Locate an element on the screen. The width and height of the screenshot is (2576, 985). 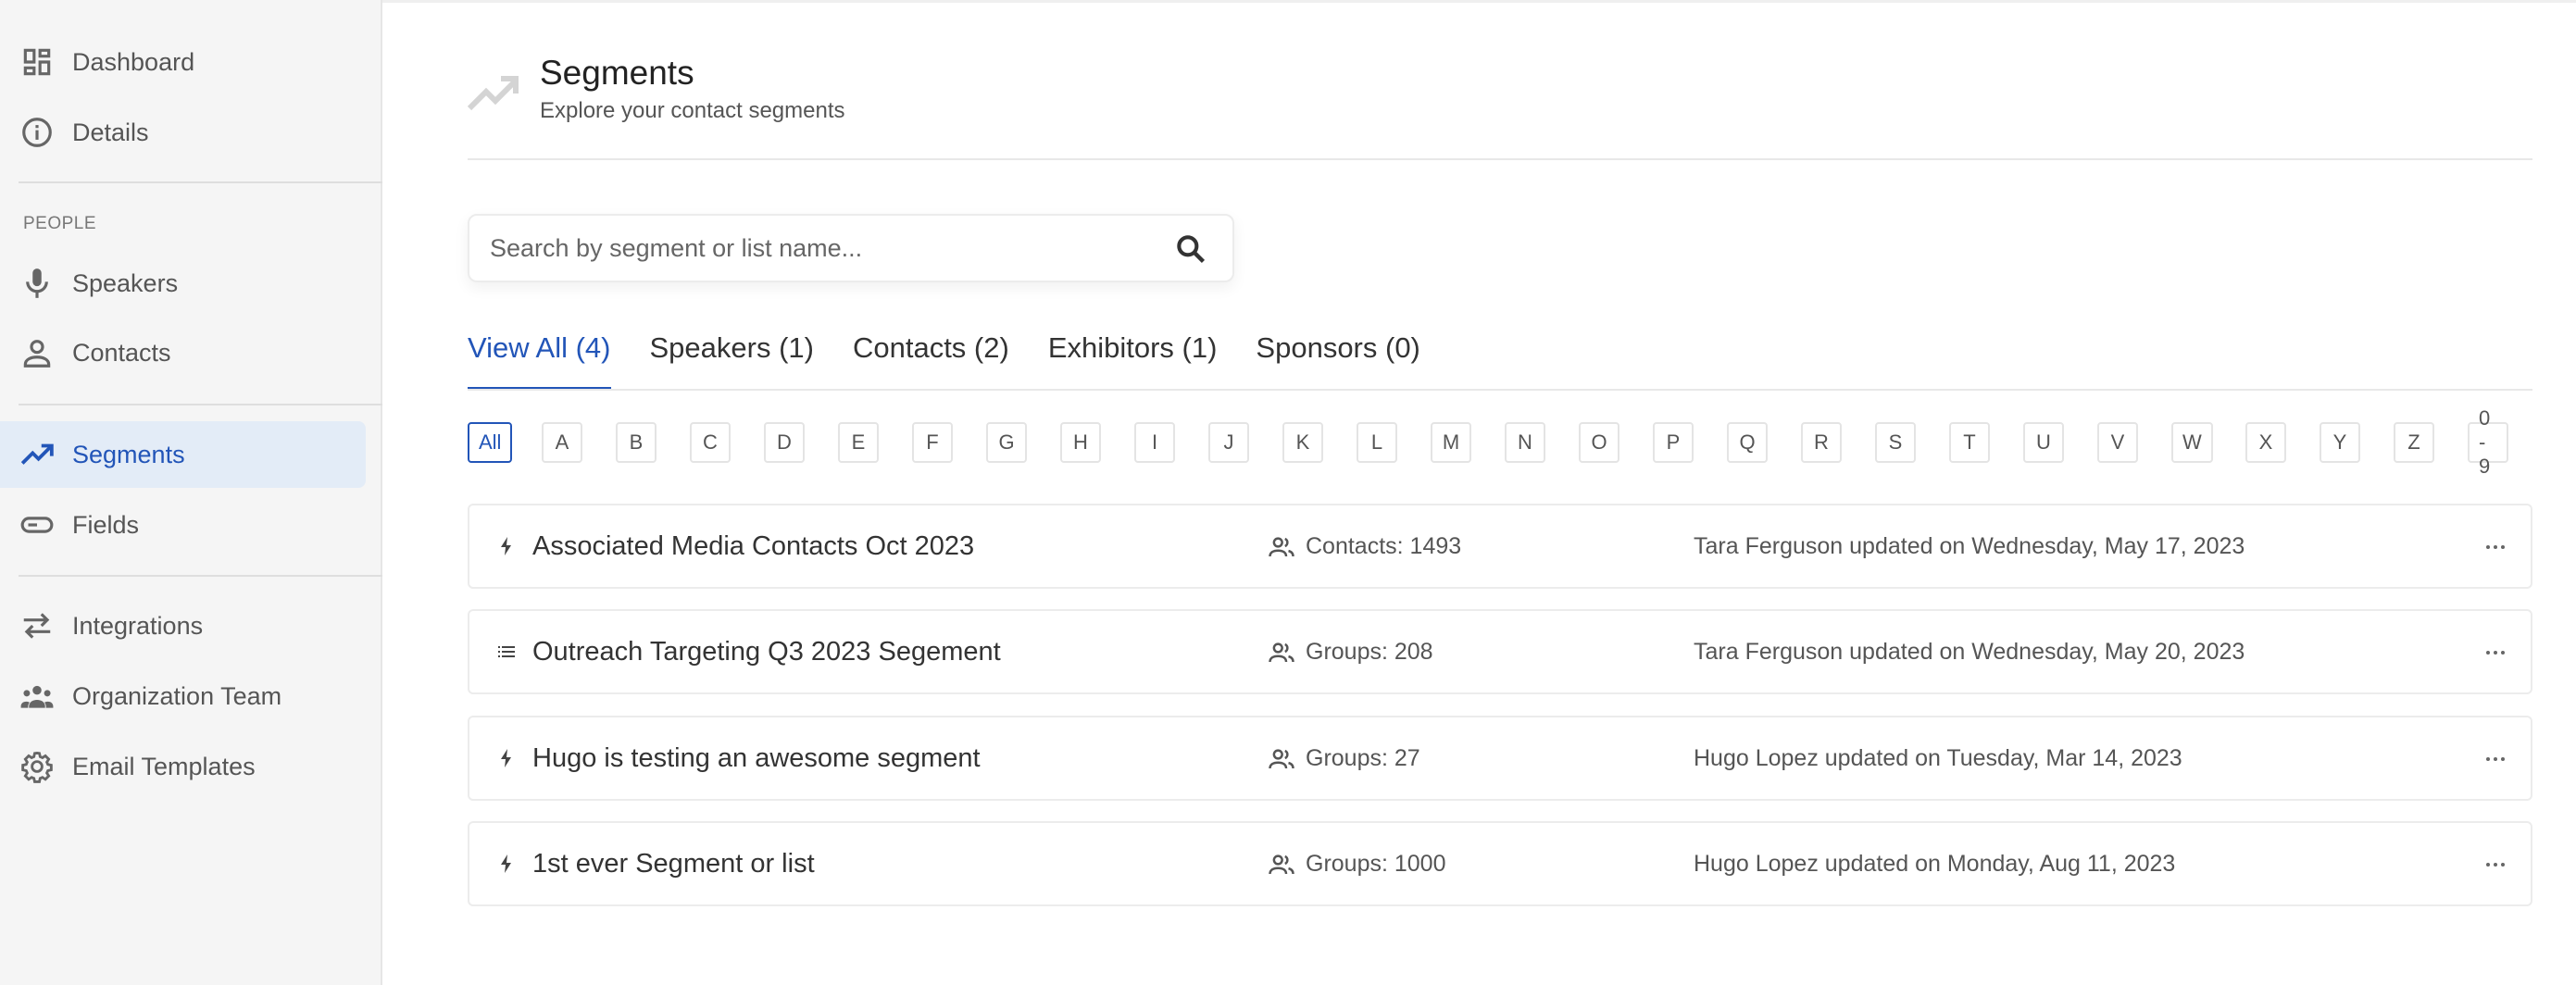
letter-filter-j: J is located at coordinates (1228, 442).